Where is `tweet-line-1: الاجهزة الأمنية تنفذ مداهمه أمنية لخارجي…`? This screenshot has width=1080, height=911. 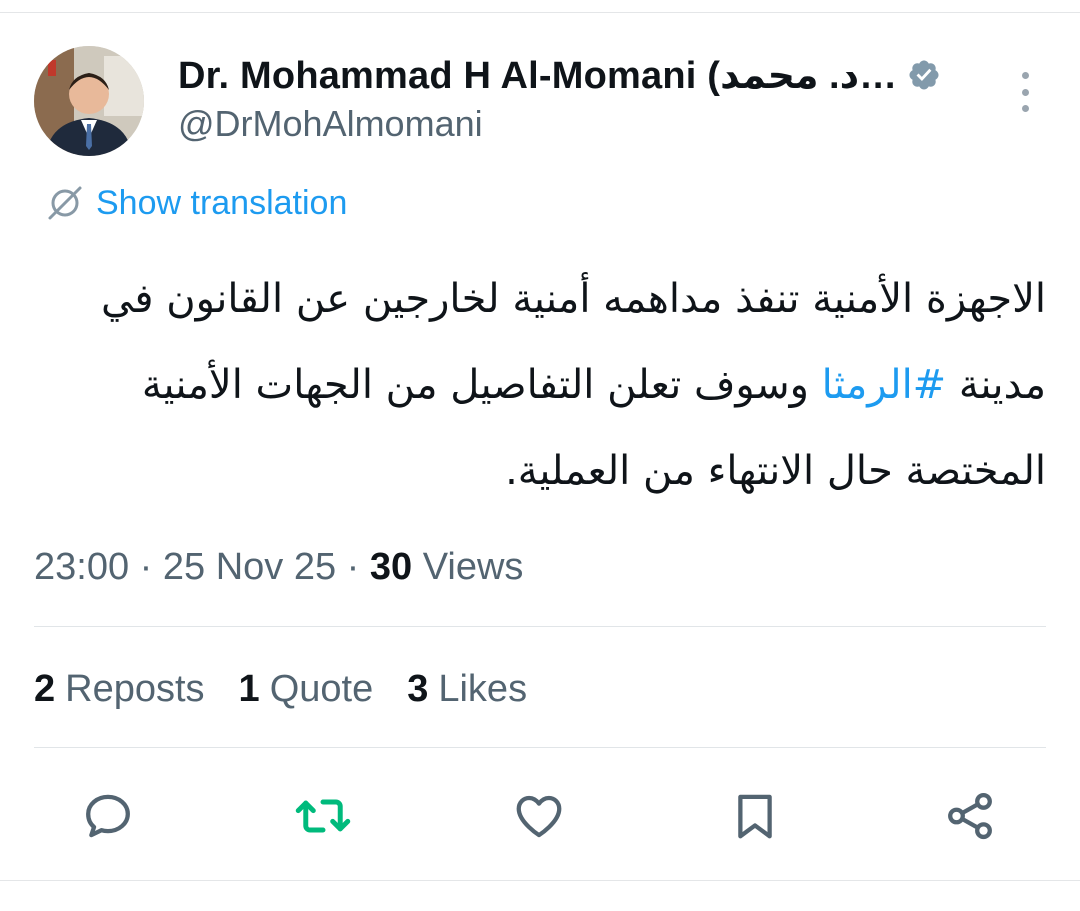
tweet-line-1: الاجهزة الأمنية تنفذ مداهمه أمنية لخارجي… is located at coordinates (573, 299).